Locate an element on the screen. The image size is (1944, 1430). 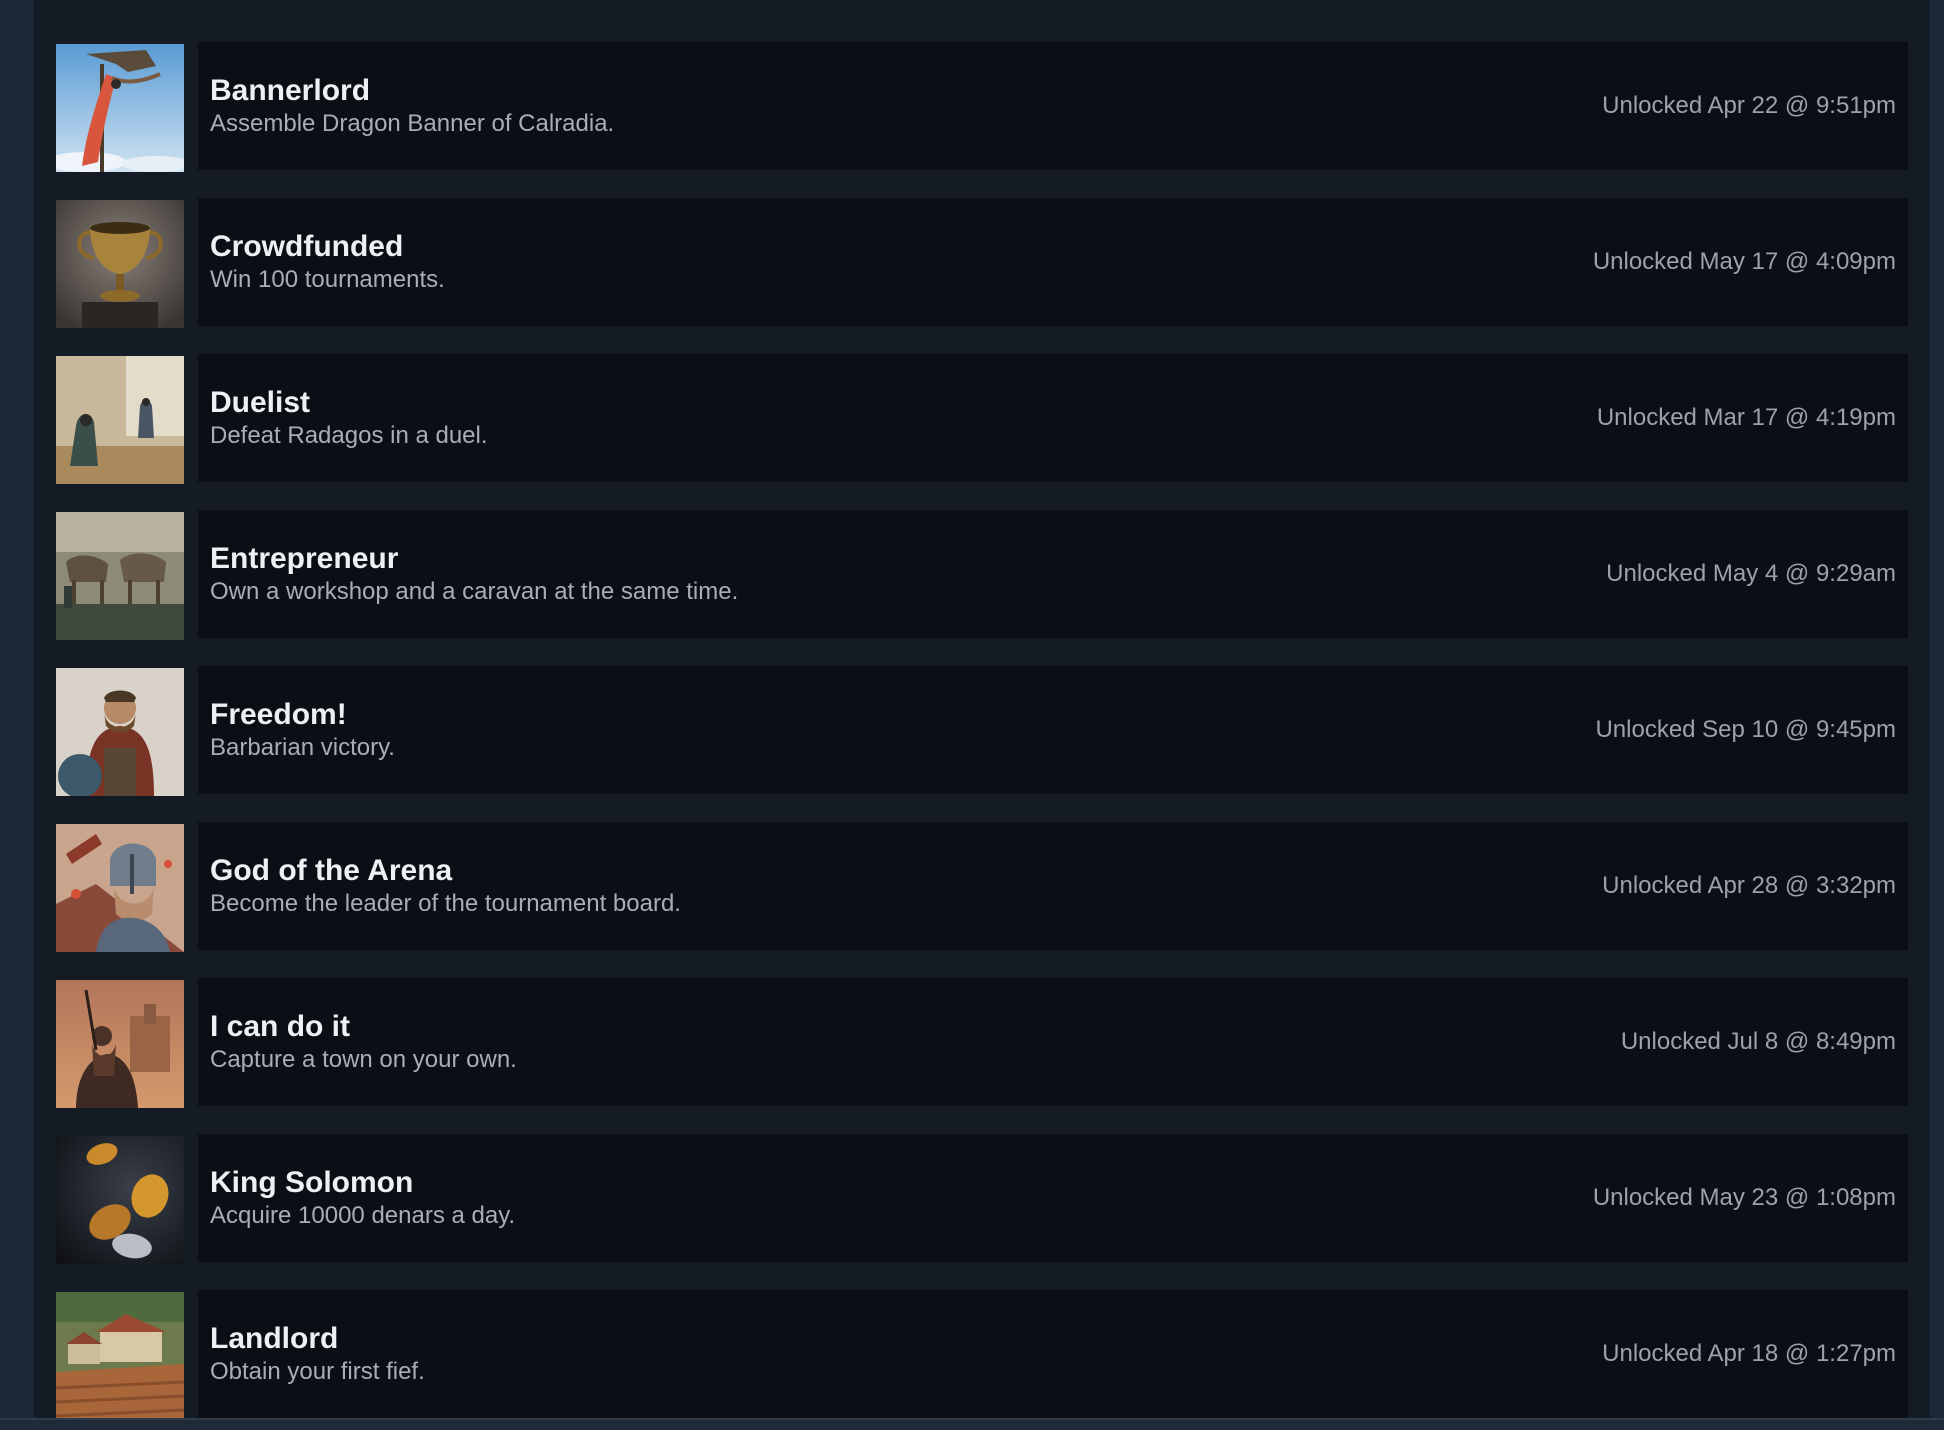
achievement-description: Assemble Dragon Banner of Calradia. is located at coordinates (412, 123).